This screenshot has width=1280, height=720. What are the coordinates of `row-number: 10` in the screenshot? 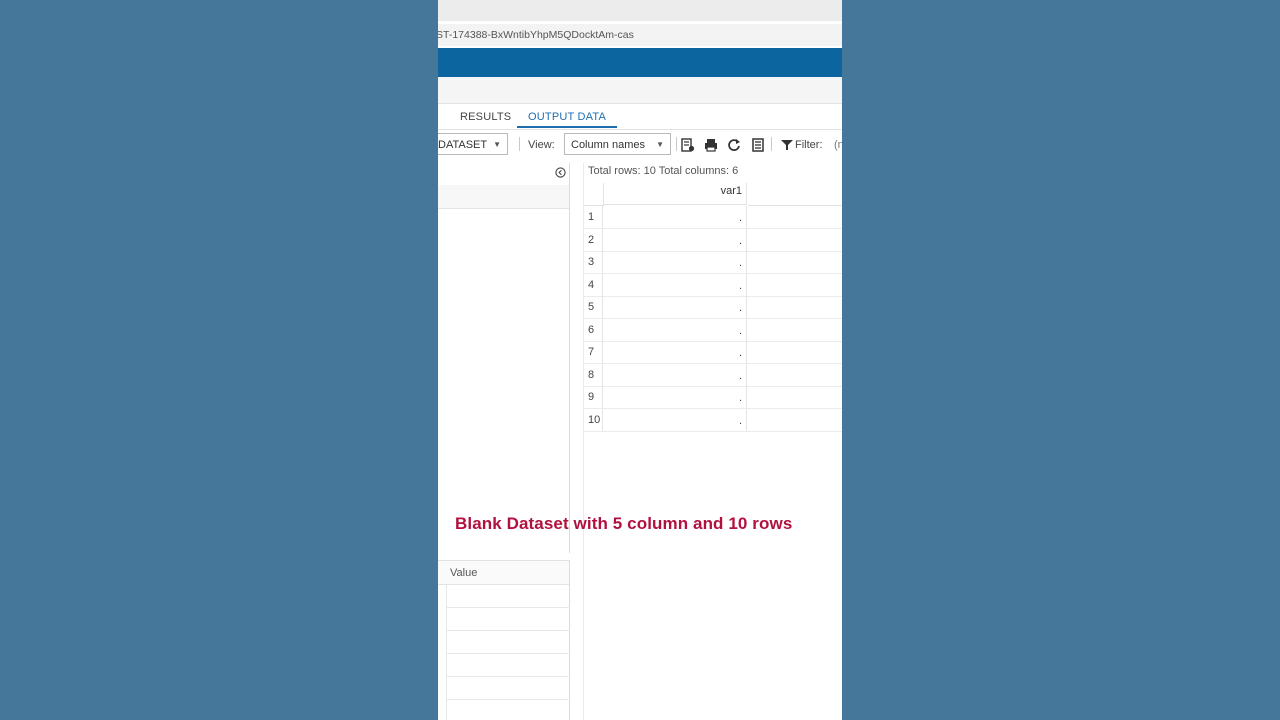 It's located at (593, 420).